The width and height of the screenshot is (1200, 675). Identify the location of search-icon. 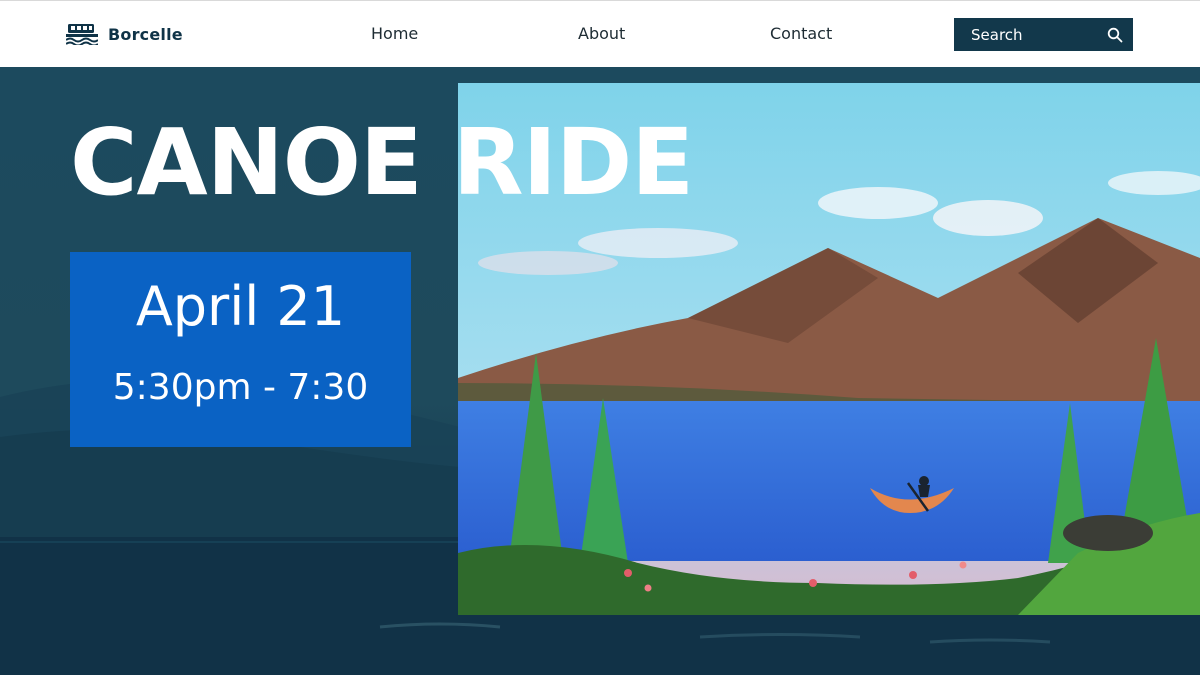
(1115, 35).